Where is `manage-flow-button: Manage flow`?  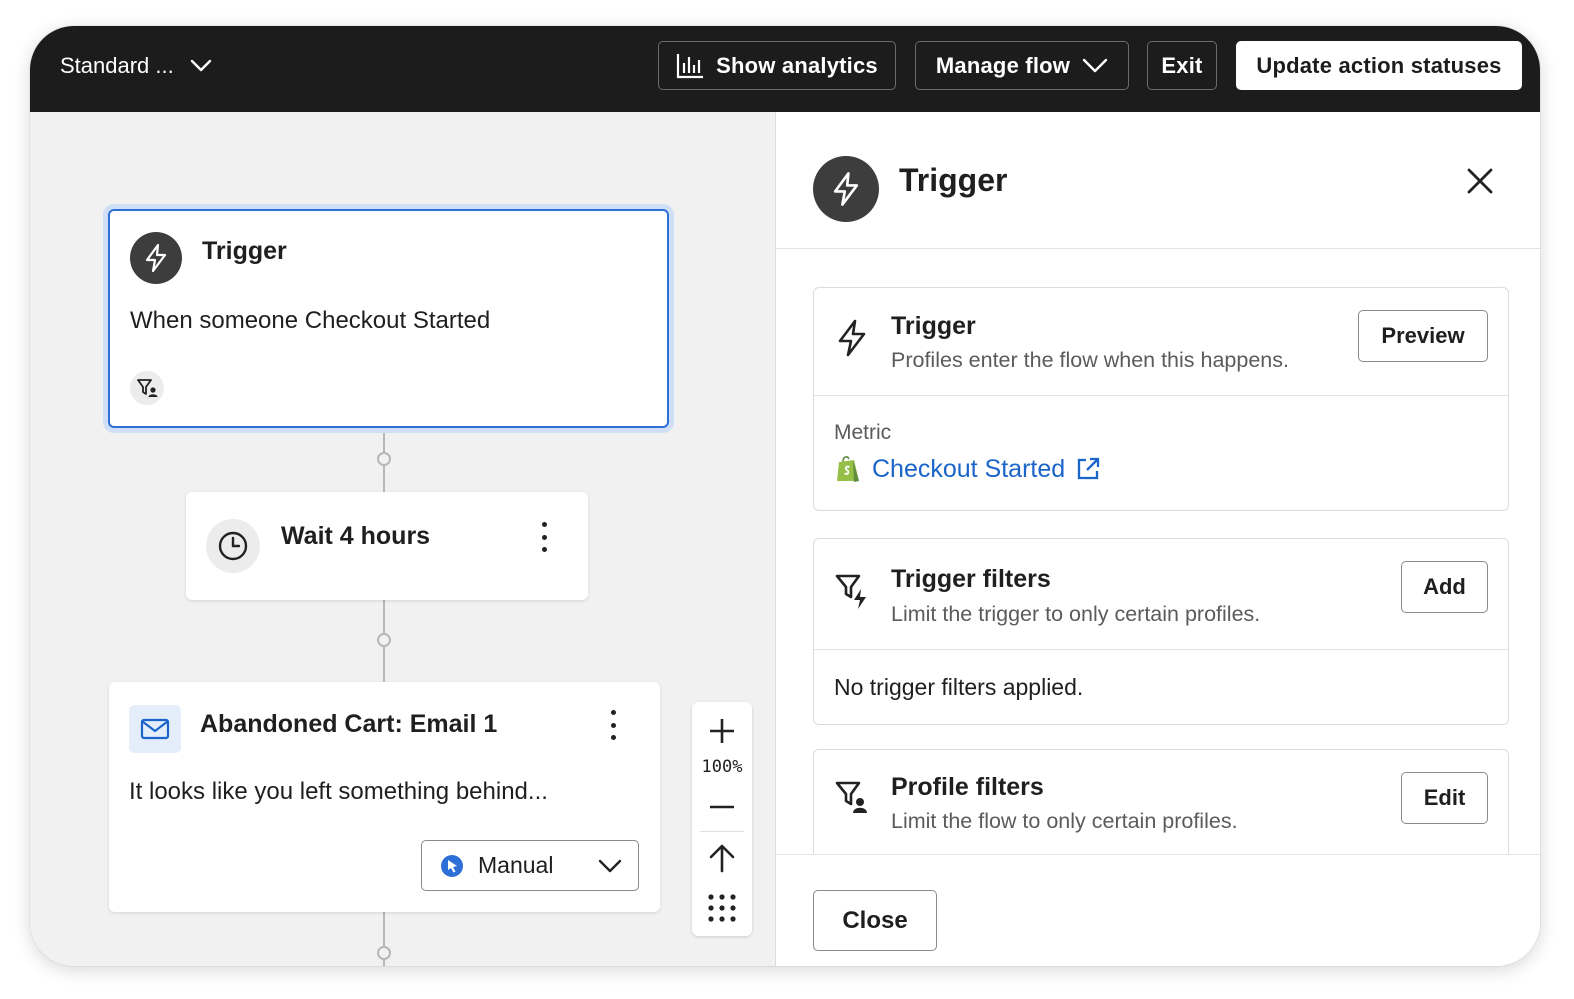 manage-flow-button: Manage flow is located at coordinates (1022, 65).